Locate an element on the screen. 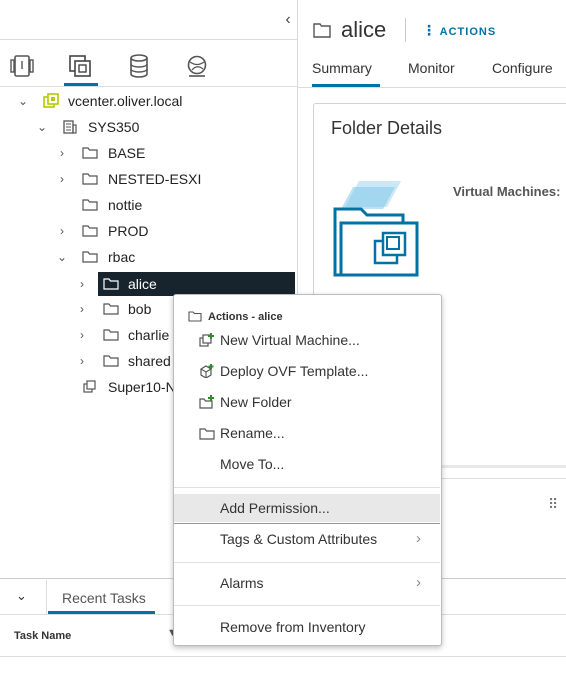  tree-label: BASE is located at coordinates (127, 153).